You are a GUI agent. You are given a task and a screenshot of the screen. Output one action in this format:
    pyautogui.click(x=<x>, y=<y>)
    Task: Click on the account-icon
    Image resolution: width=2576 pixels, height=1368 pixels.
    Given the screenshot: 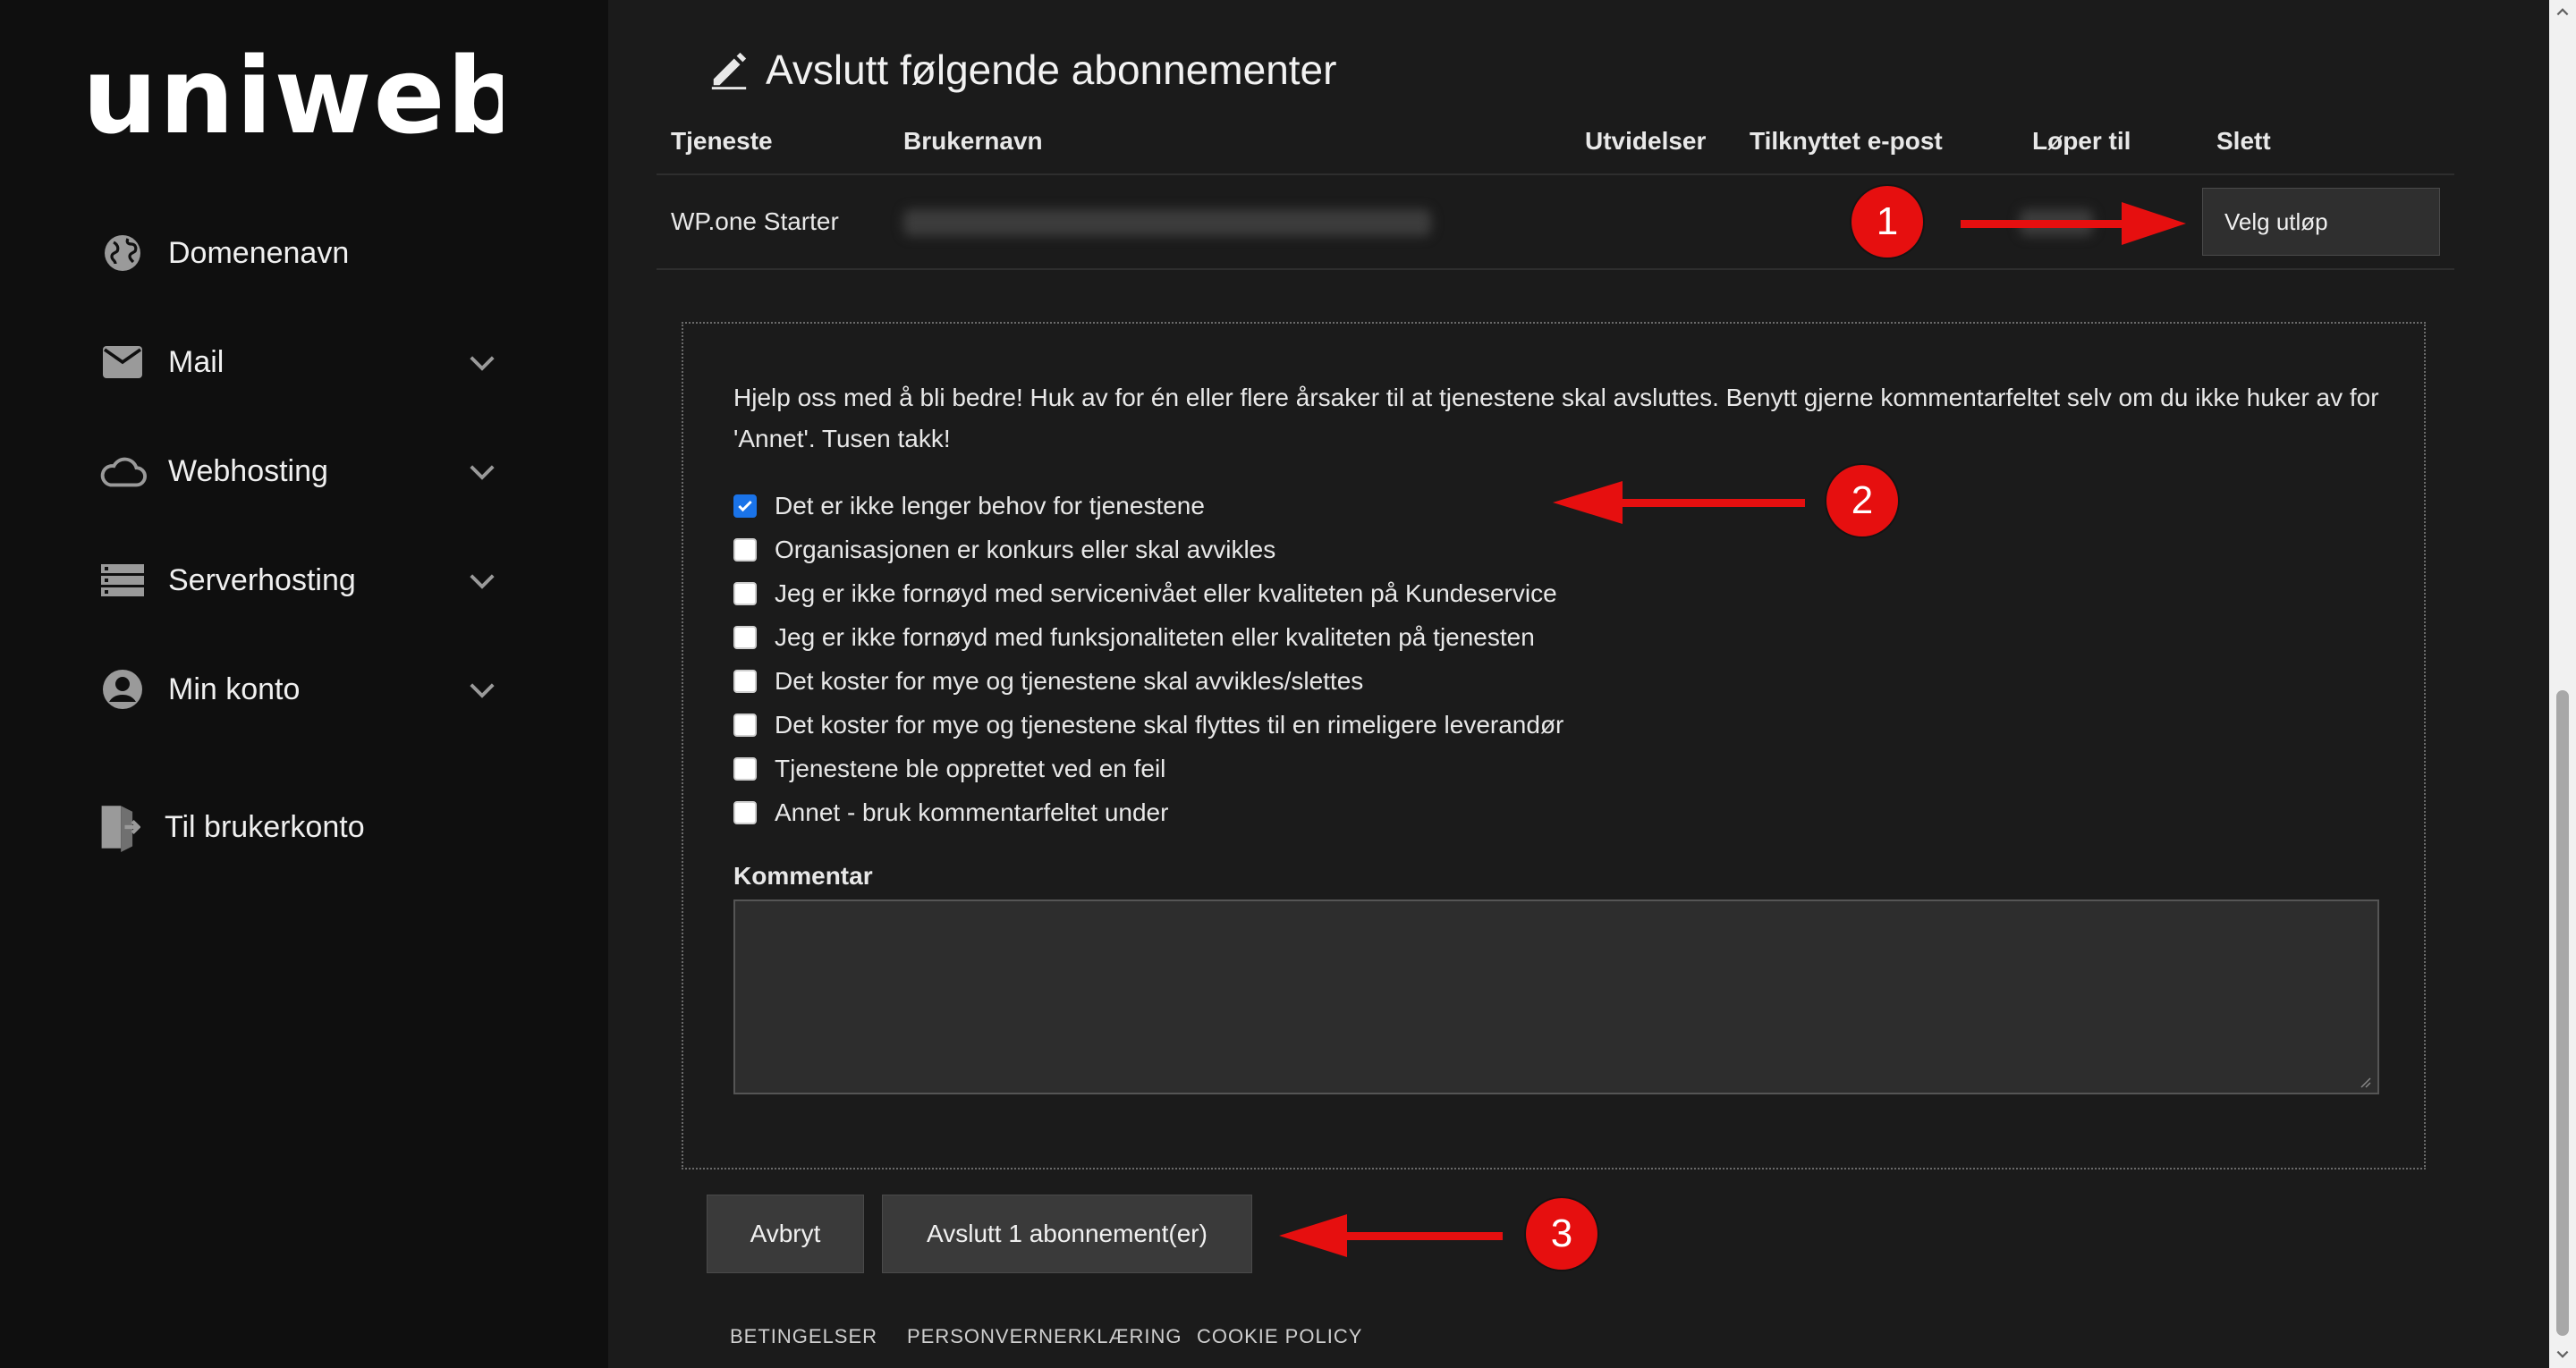 What is the action you would take?
    pyautogui.click(x=122, y=690)
    